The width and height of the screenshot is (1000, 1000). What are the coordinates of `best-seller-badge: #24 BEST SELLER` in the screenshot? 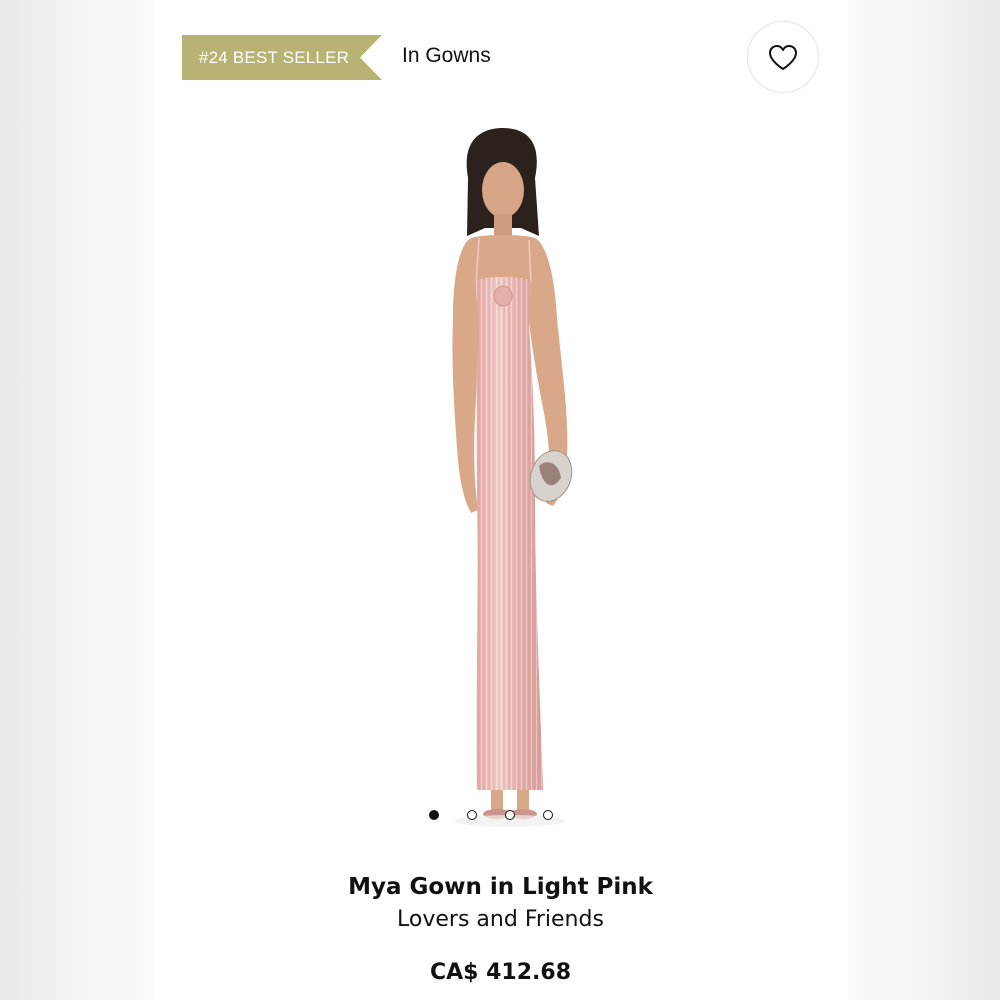 It's located at (282, 57).